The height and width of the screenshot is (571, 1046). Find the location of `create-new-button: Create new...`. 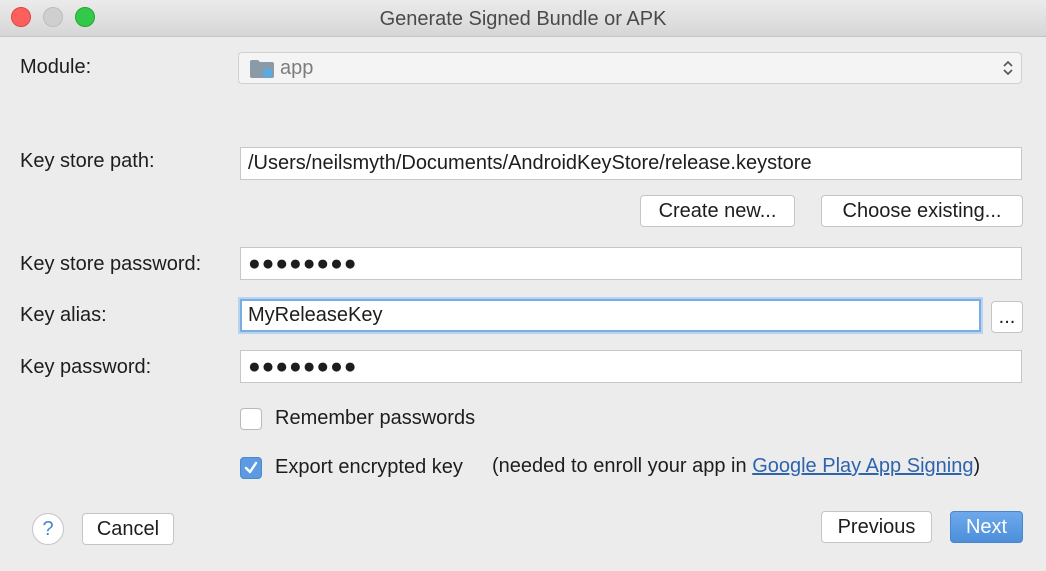

create-new-button: Create new... is located at coordinates (717, 211).